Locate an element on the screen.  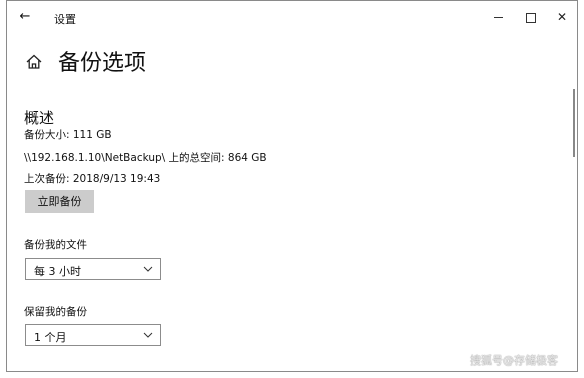
last-backup-text: 上次备份: 2018/9/13 19:43 is located at coordinates (92, 179).